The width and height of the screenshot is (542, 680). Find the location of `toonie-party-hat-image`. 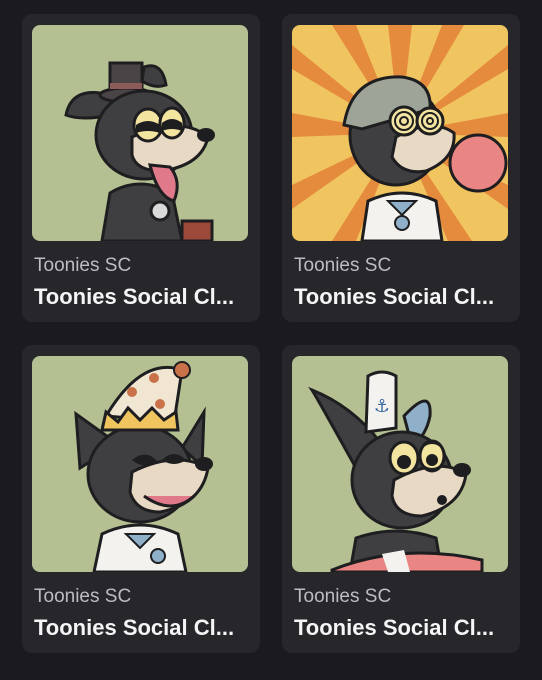

toonie-party-hat-image is located at coordinates (140, 464).